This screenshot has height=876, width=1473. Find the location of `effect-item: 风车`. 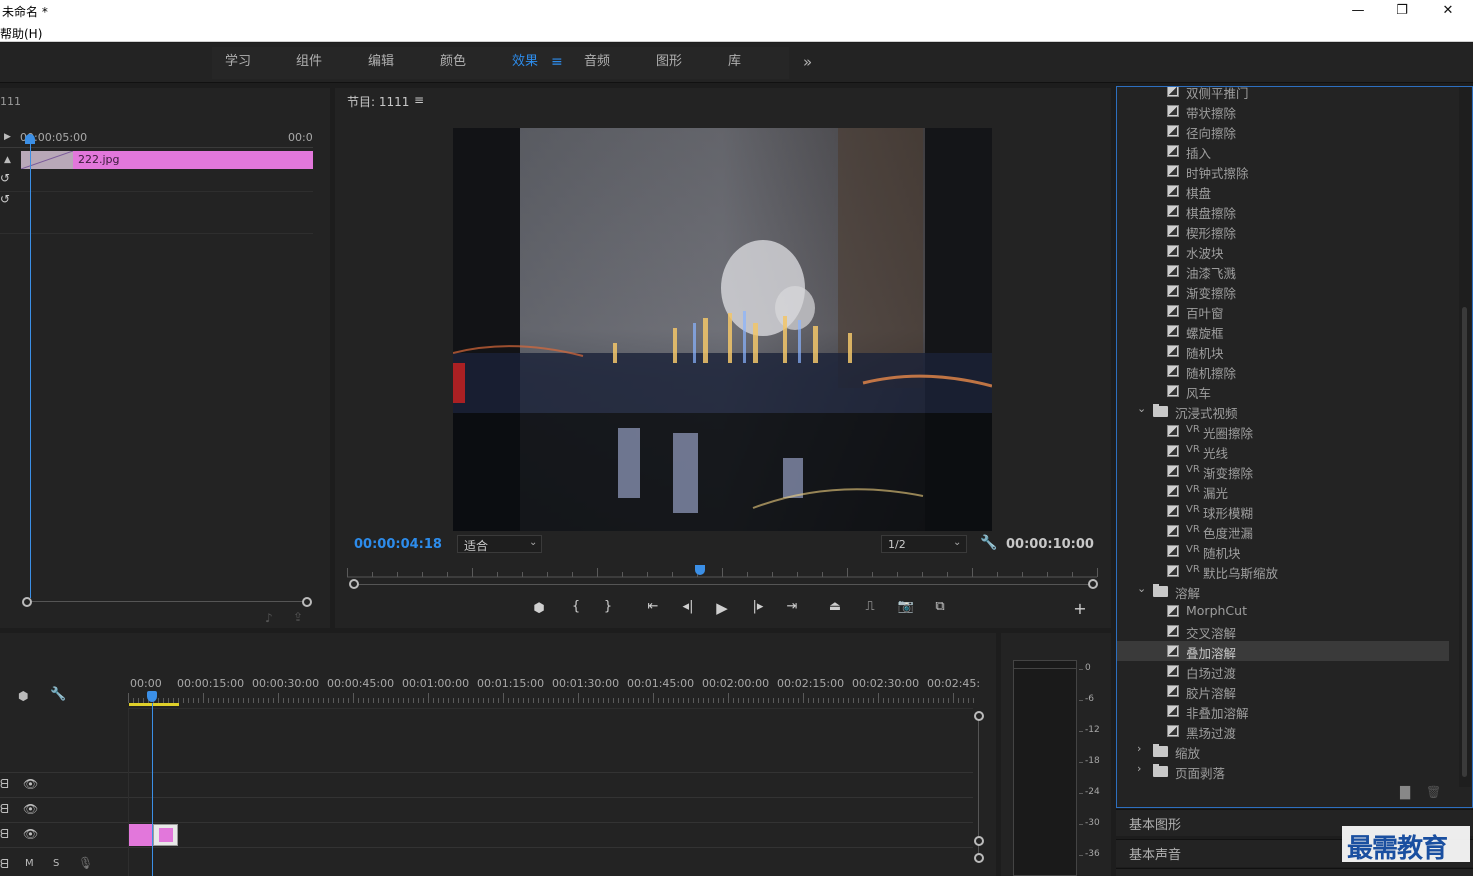

effect-item: 风车 is located at coordinates (1283, 391).